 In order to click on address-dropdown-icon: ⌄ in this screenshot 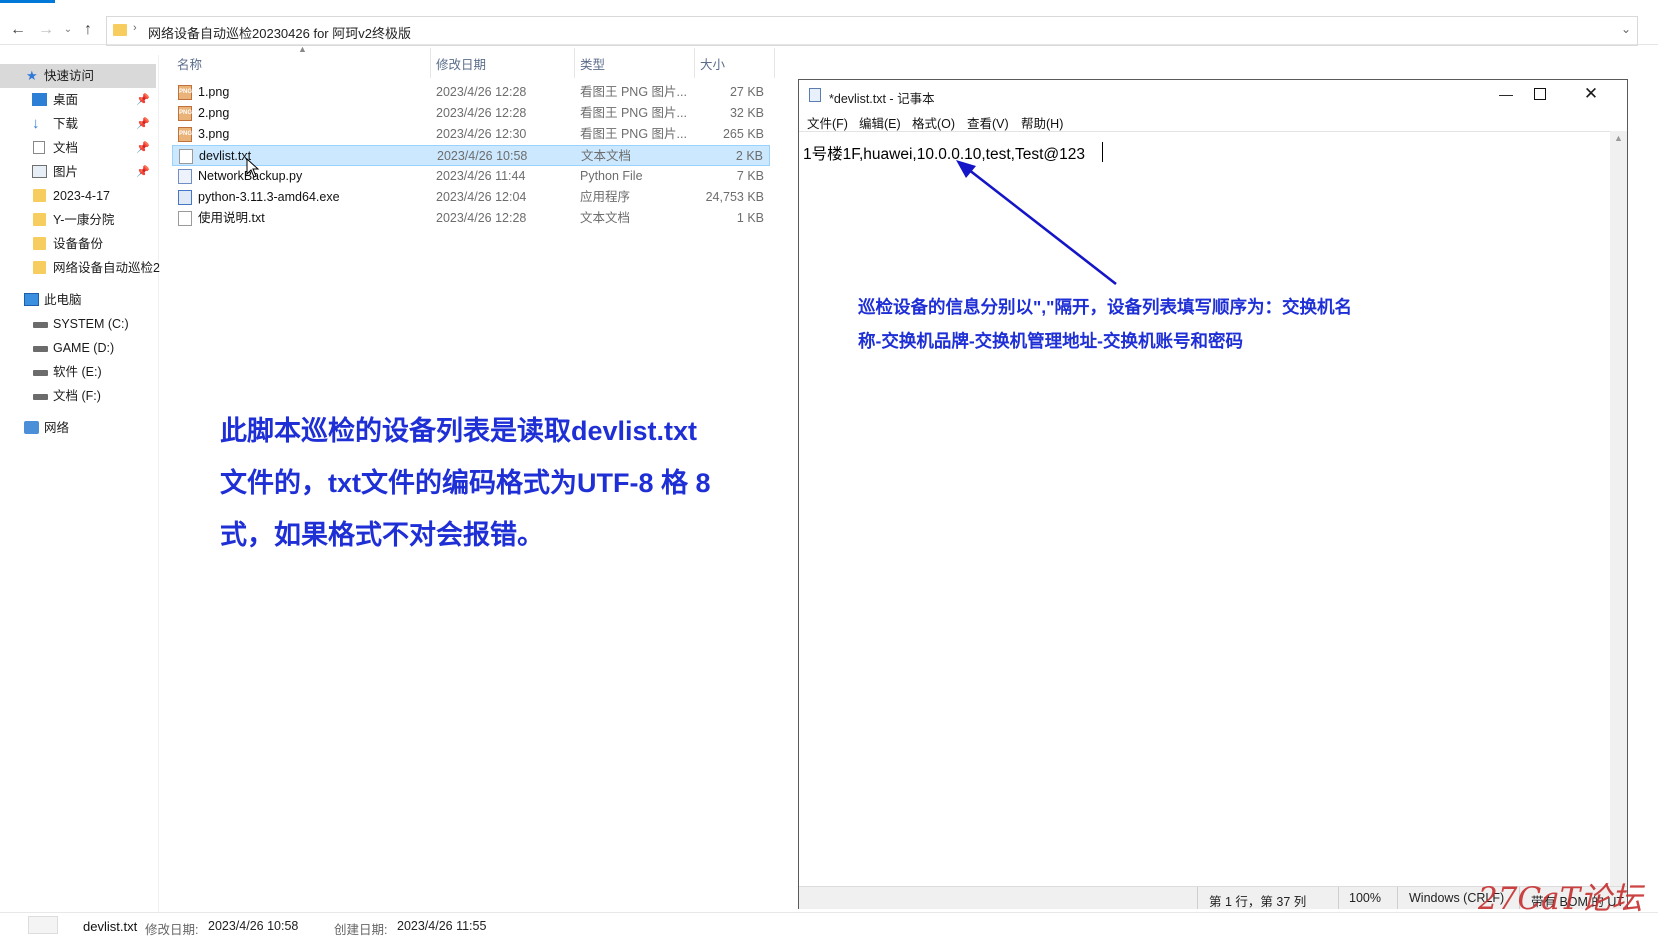, I will do `click(1626, 29)`.